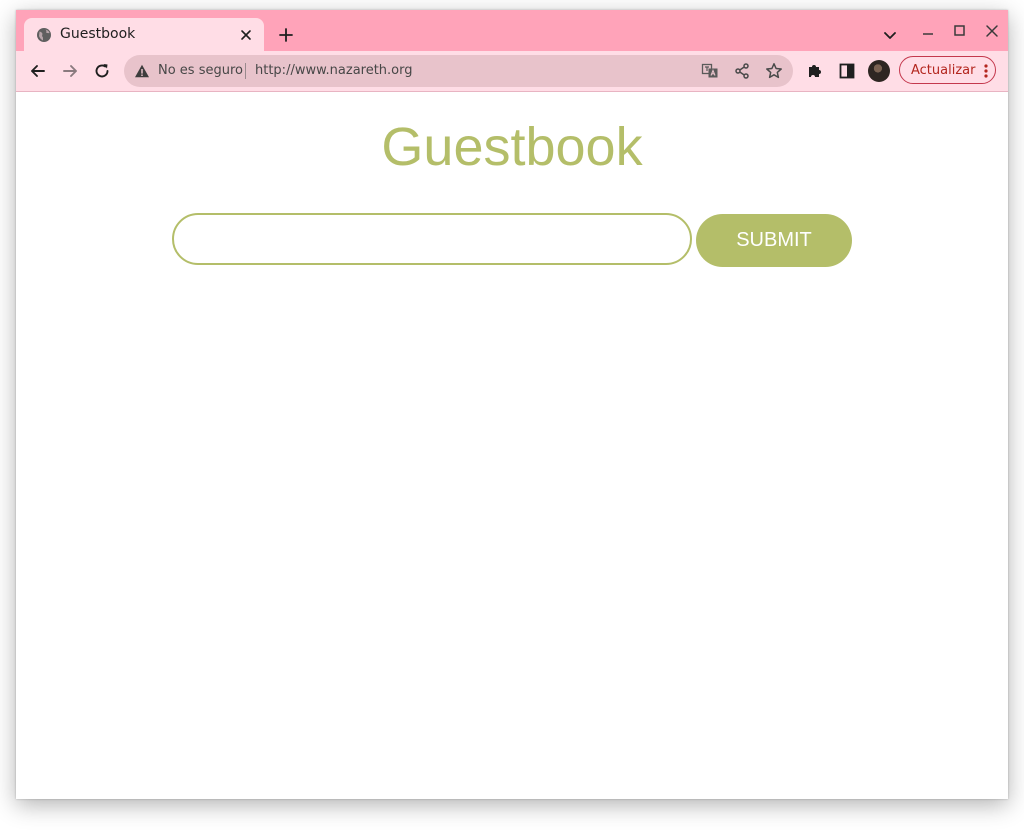 This screenshot has height=831, width=1024. Describe the element at coordinates (847, 71) in the screenshot. I see `side-panel-icon` at that location.